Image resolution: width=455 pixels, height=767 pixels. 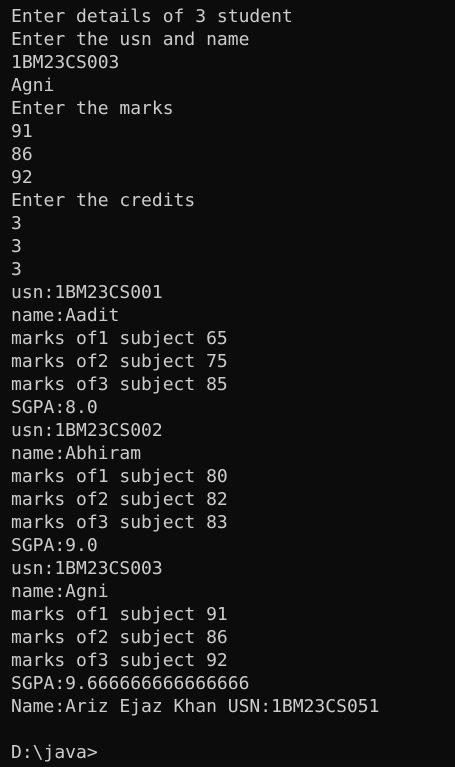 I want to click on output-line: usn:1BM23CS002, so click(x=87, y=430).